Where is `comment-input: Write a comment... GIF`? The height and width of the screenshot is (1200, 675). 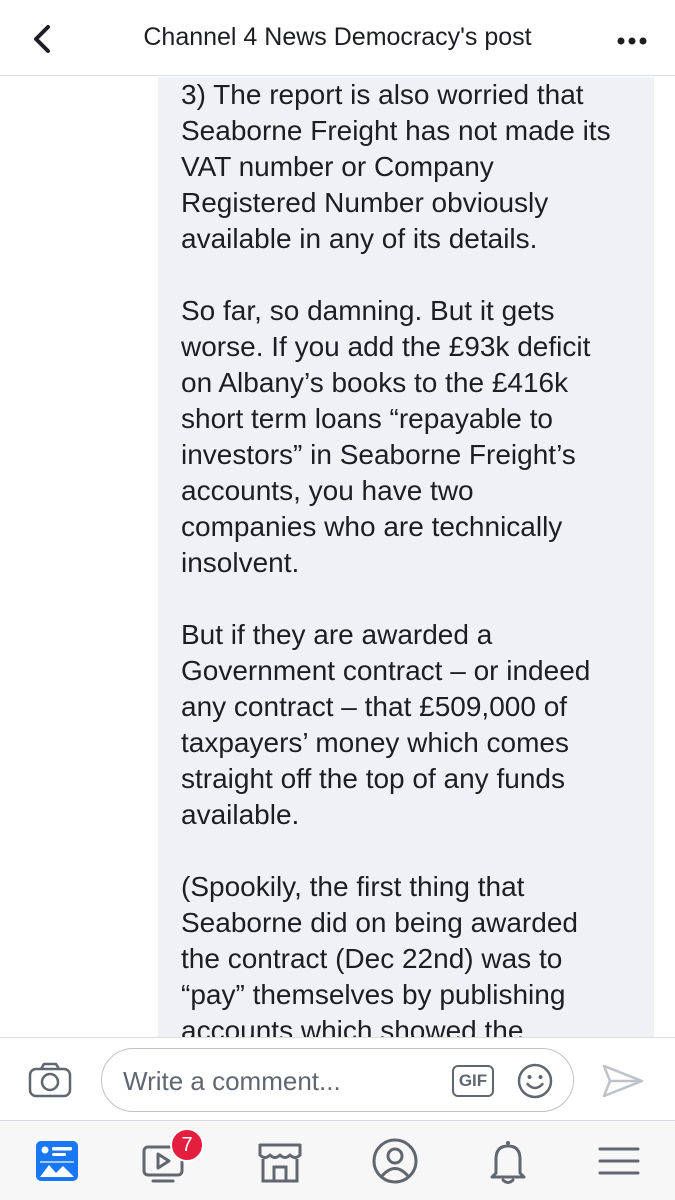 comment-input: Write a comment... GIF is located at coordinates (337, 1080).